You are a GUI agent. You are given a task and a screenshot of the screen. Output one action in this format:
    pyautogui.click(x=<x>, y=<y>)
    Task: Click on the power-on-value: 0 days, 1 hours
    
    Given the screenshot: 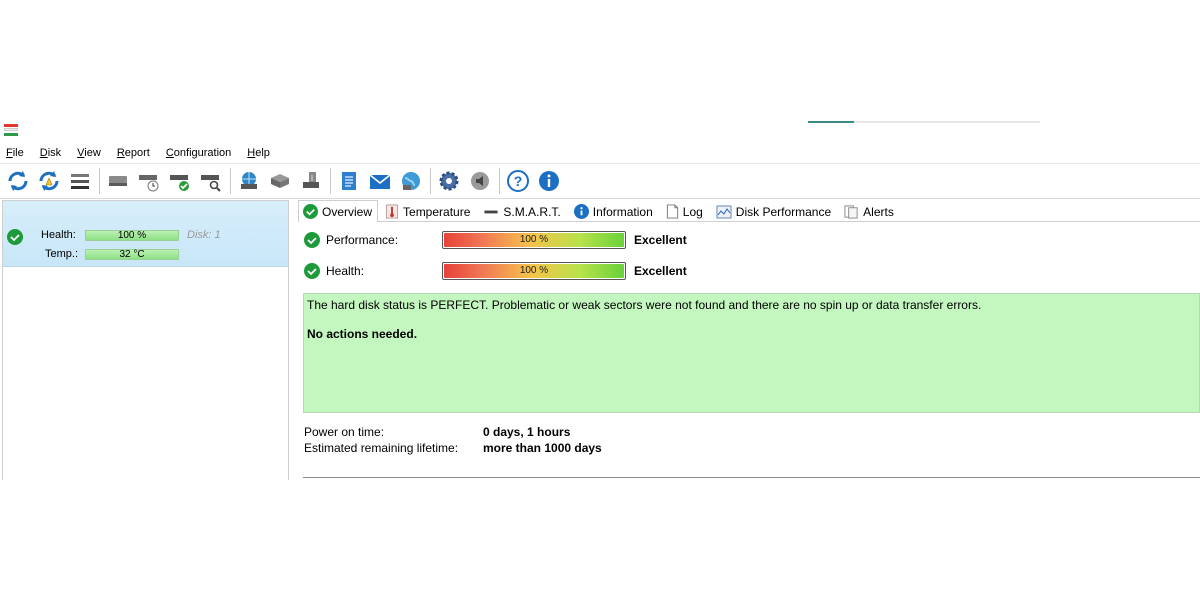 What is the action you would take?
    pyautogui.click(x=527, y=432)
    